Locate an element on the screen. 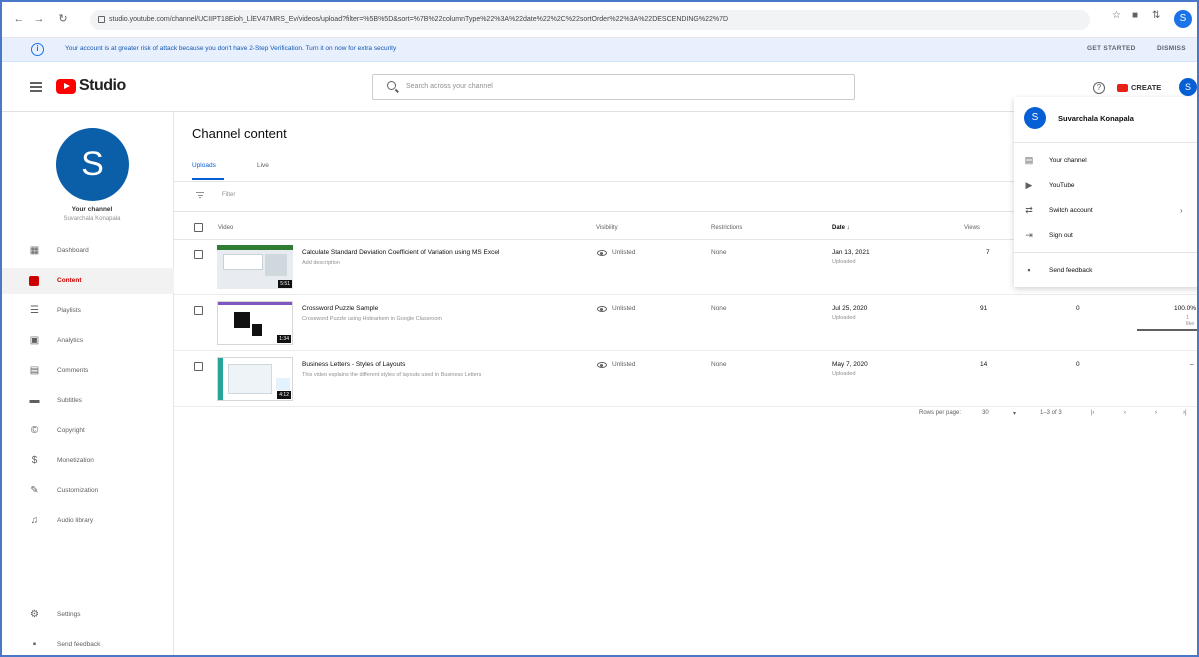 Image resolution: width=1199 pixels, height=657 pixels. sidebar-item-label: Send feedback is located at coordinates (79, 644).